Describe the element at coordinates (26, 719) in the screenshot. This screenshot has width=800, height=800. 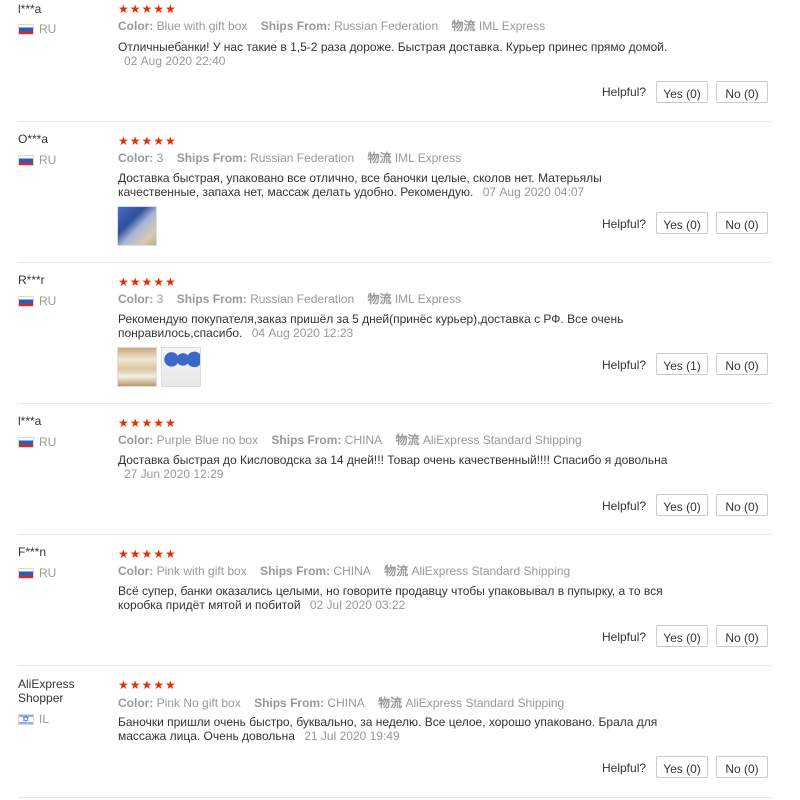
I see `il-flag-icon` at that location.